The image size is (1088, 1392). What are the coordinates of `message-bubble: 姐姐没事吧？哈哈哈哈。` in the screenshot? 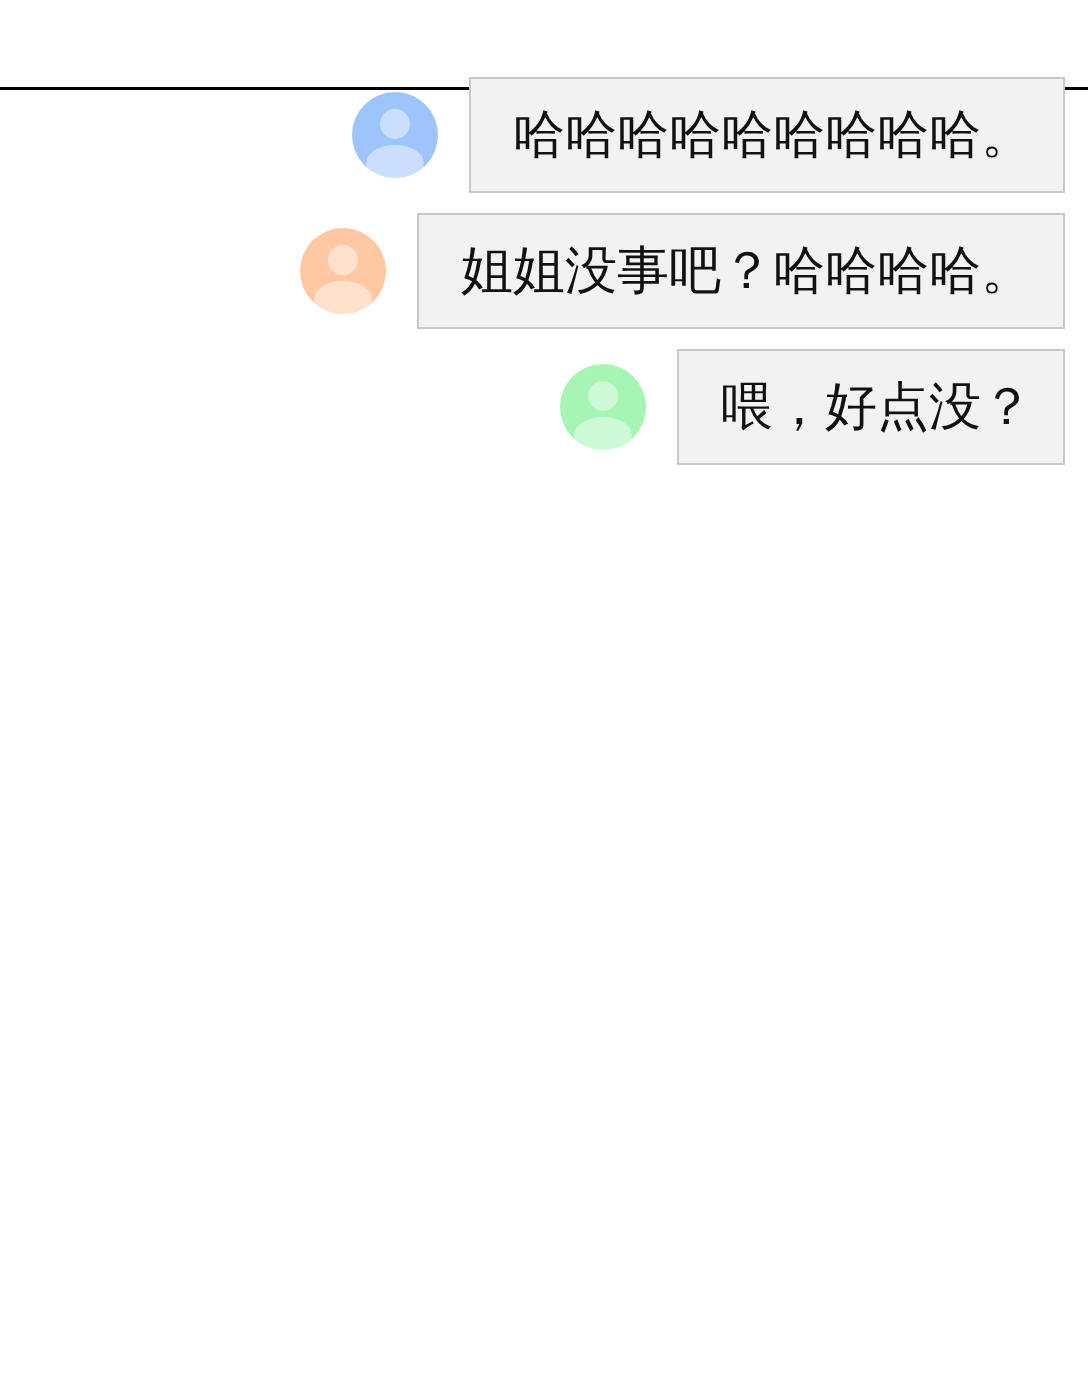 It's located at (741, 271).